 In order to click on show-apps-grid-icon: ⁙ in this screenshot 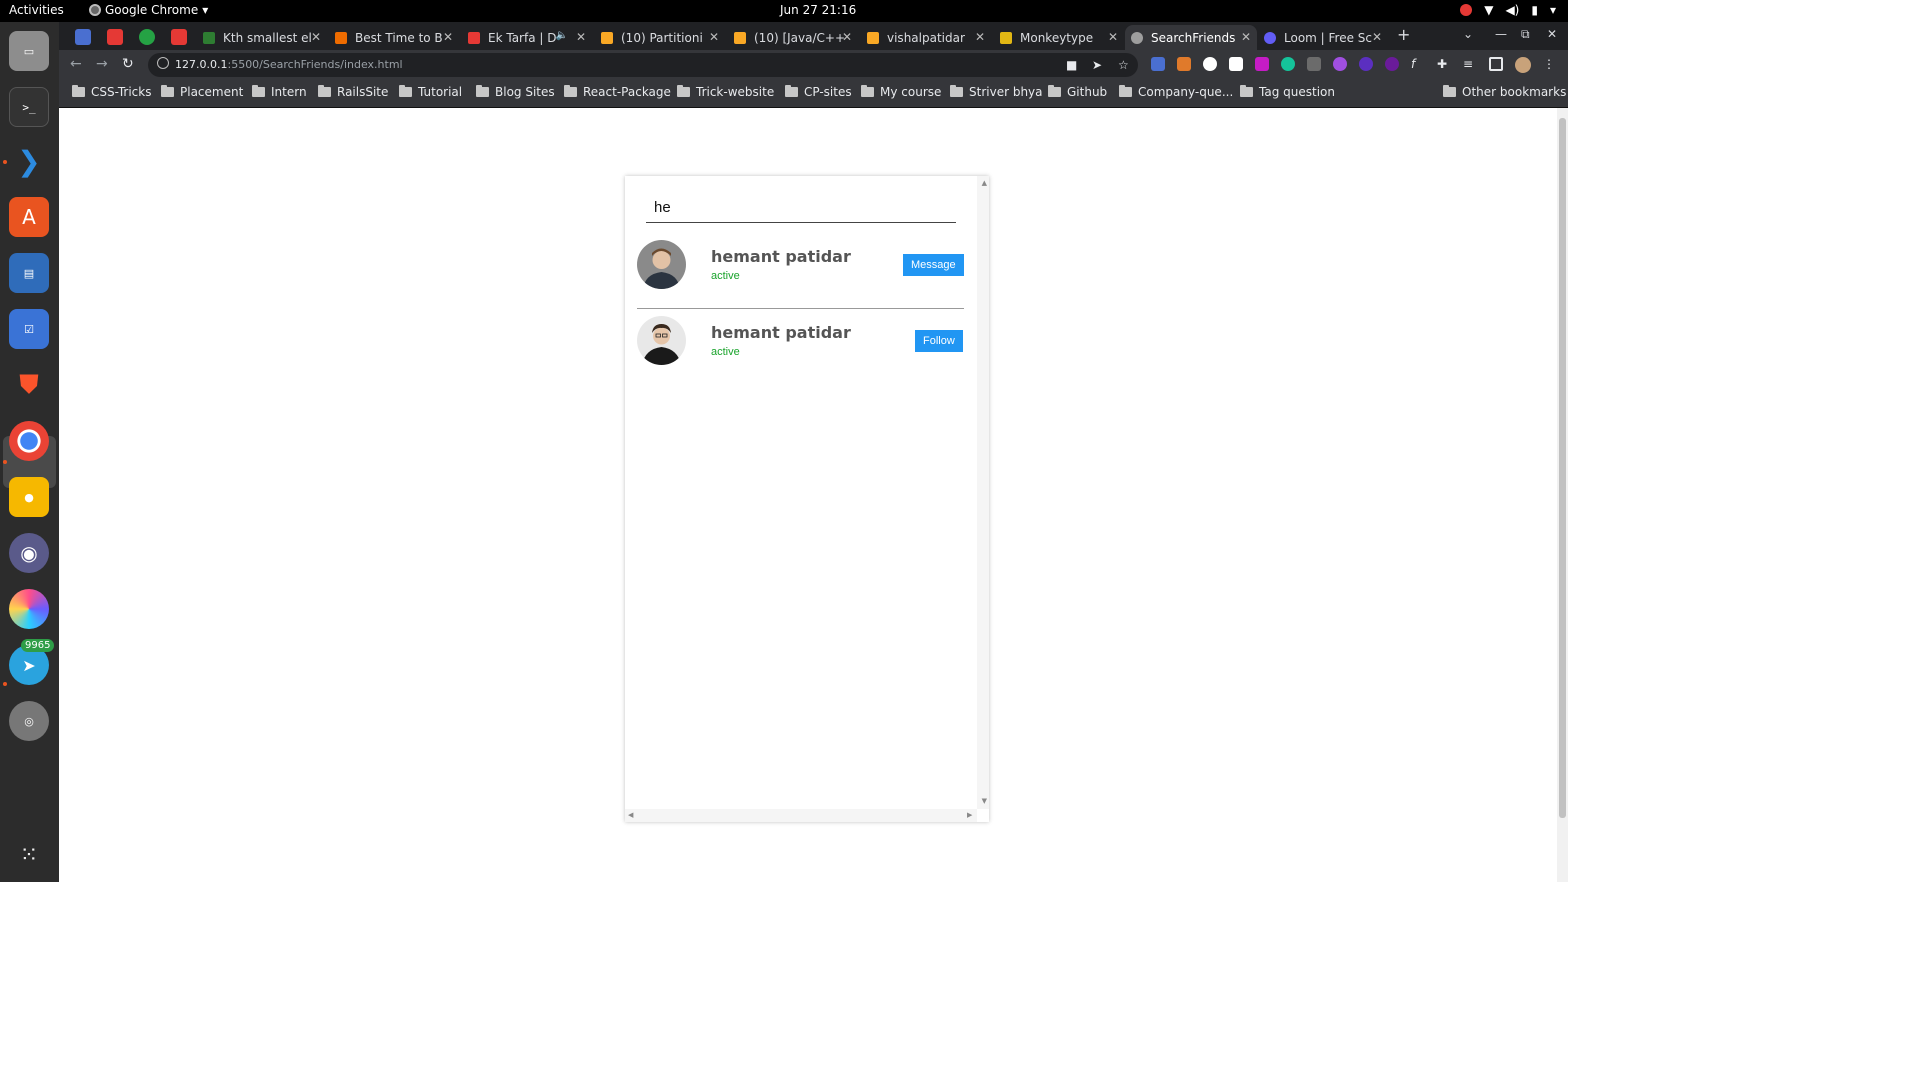, I will do `click(29, 855)`.